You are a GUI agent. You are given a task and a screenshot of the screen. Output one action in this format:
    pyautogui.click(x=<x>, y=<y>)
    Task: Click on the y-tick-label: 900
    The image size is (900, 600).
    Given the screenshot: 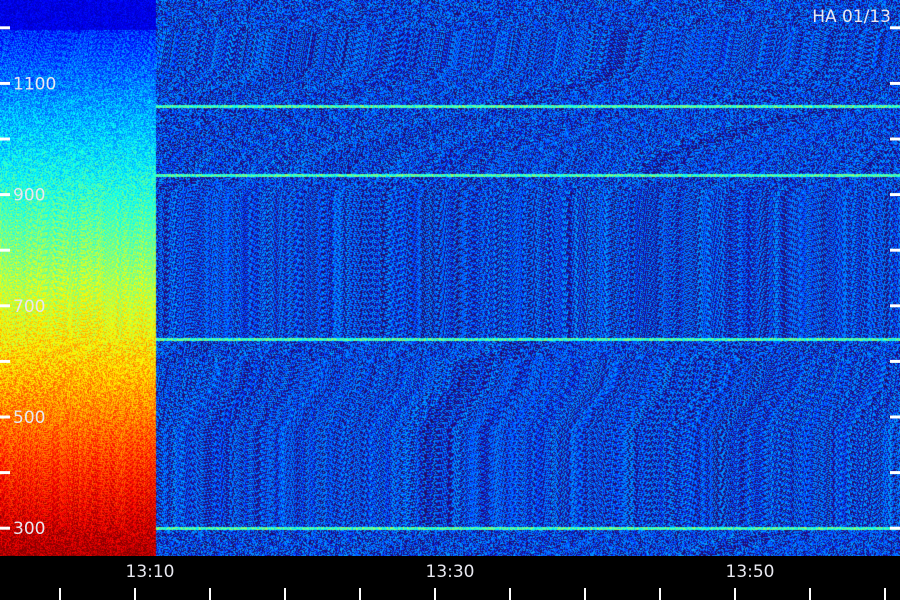 What is the action you would take?
    pyautogui.click(x=29, y=196)
    